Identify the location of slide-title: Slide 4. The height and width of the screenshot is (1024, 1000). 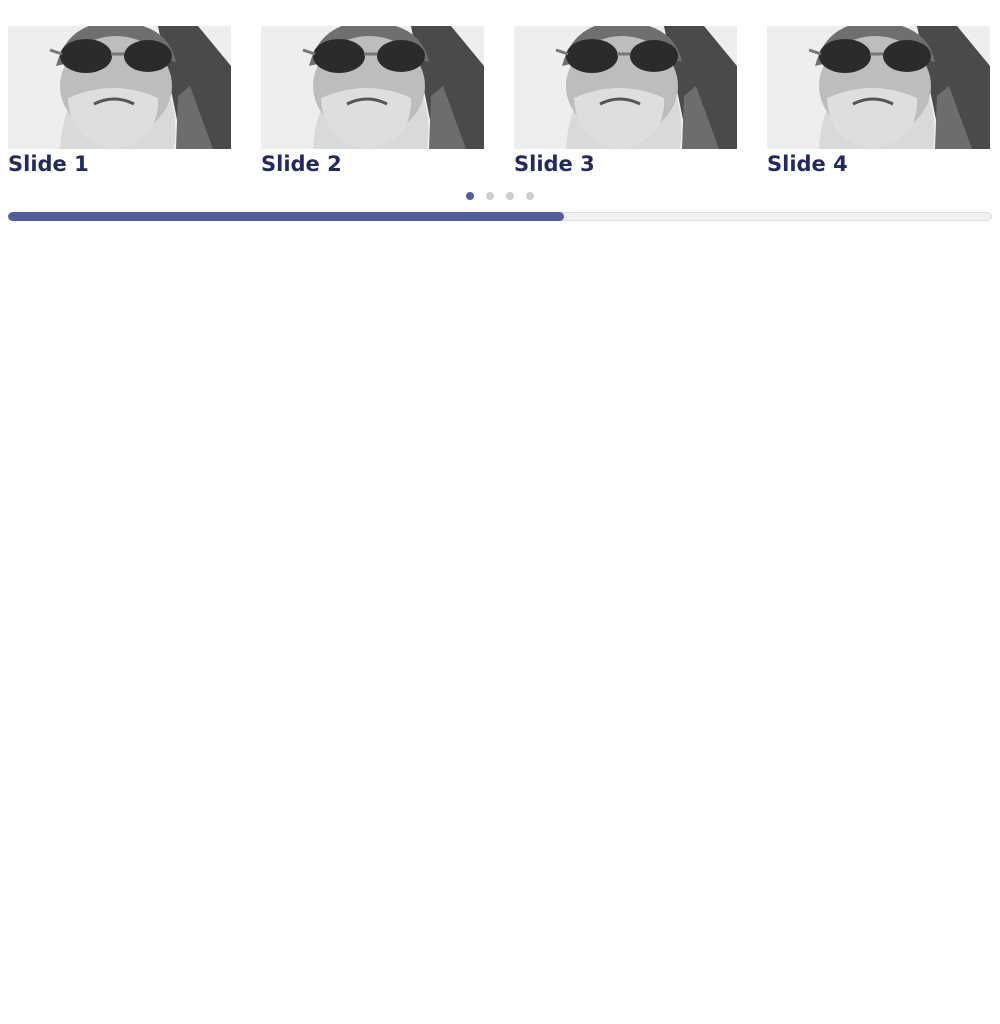
(807, 164).